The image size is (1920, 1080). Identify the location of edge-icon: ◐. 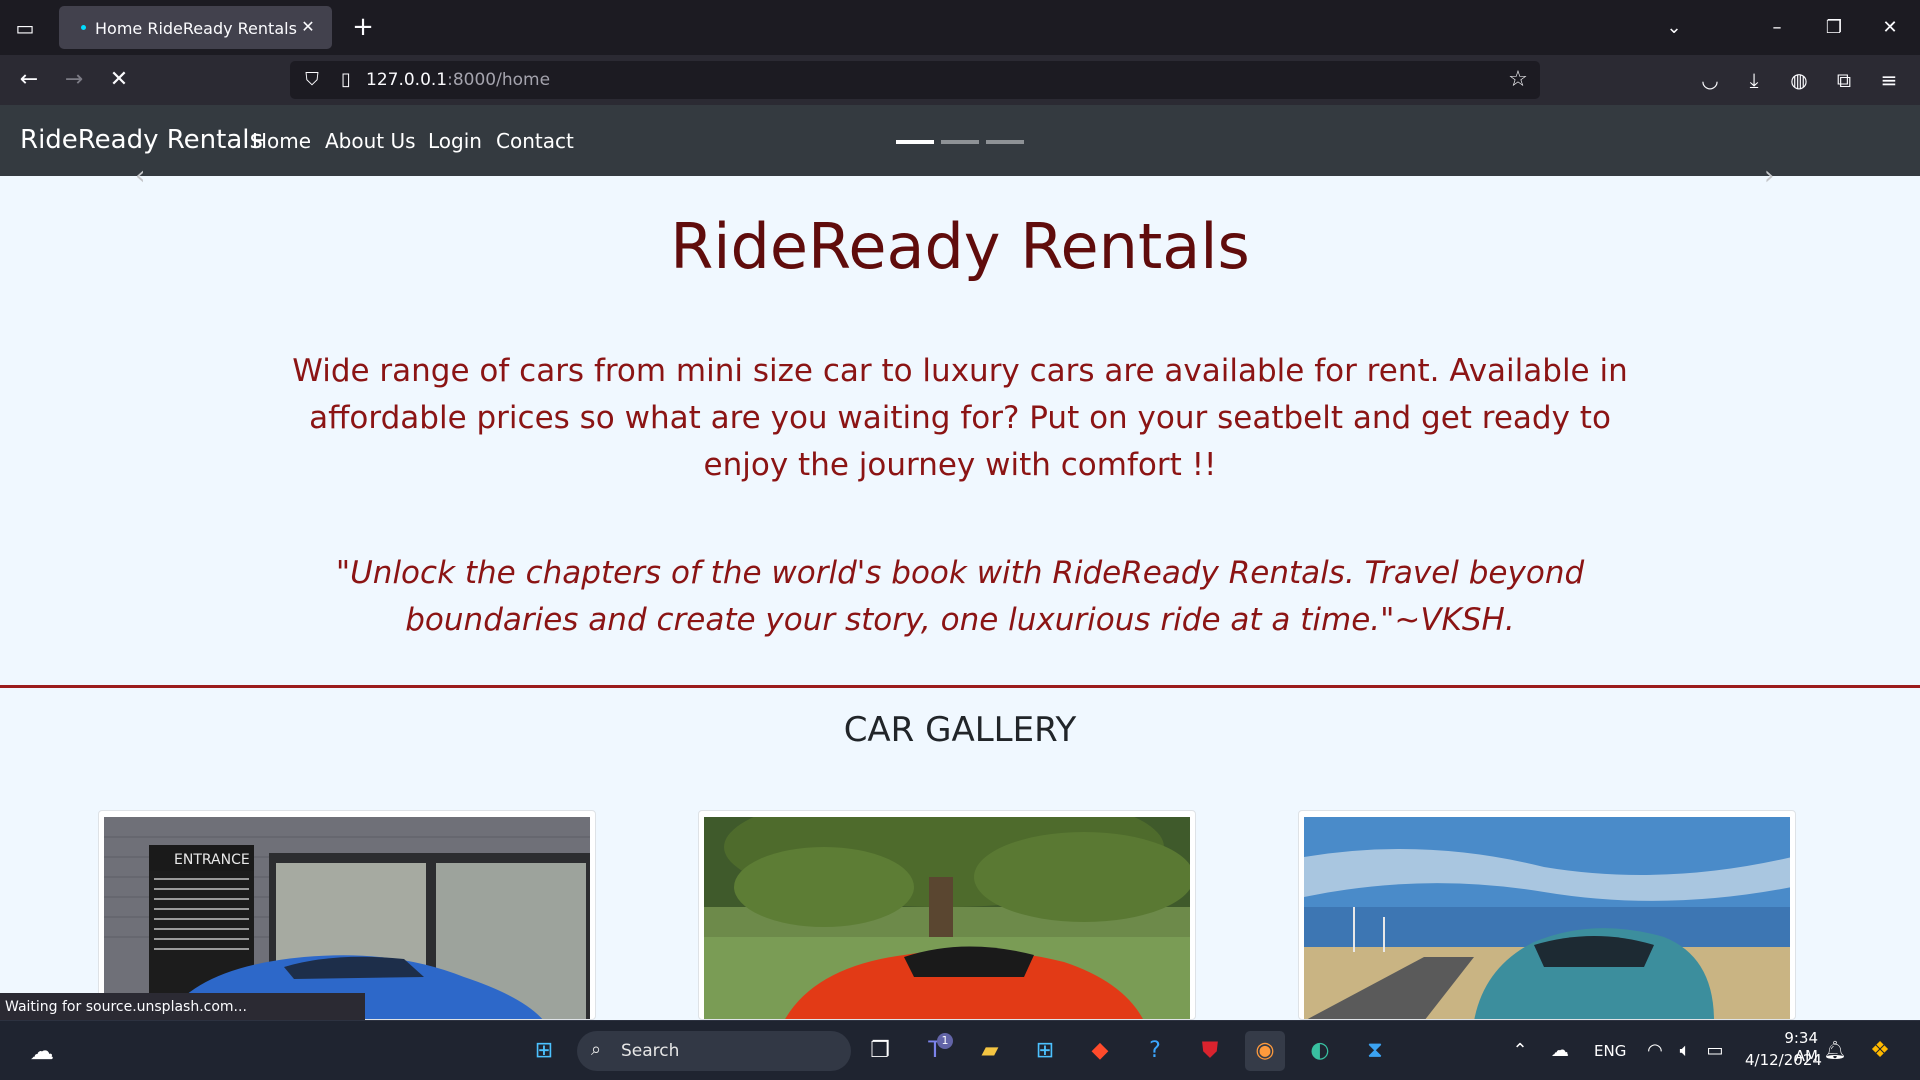
(1320, 1051).